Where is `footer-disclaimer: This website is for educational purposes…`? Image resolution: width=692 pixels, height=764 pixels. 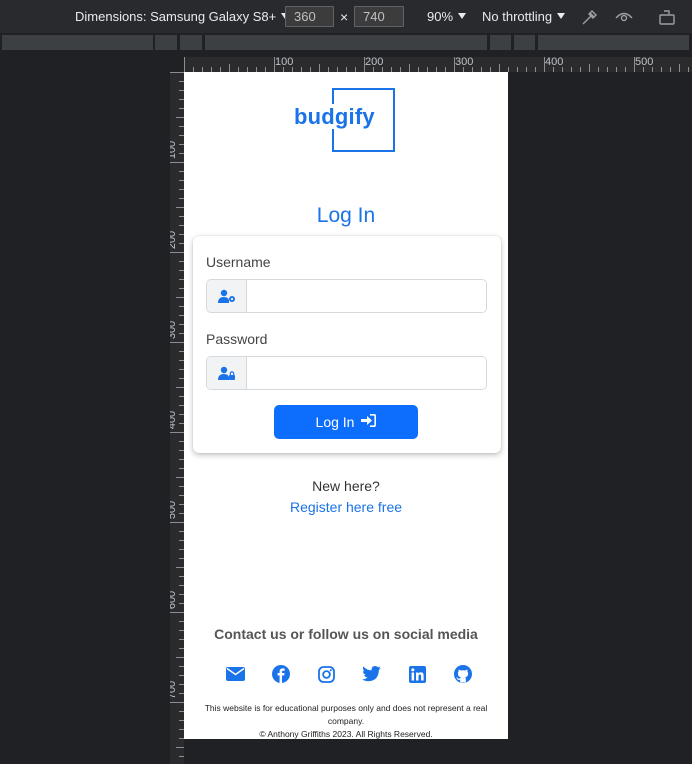 footer-disclaimer: This website is for educational purposes… is located at coordinates (346, 720).